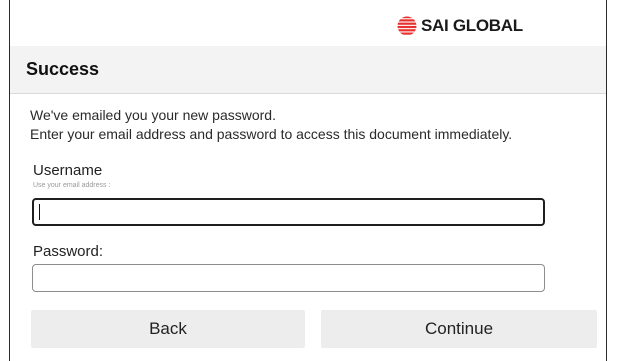 The height and width of the screenshot is (361, 618). What do you see at coordinates (407, 25) in the screenshot?
I see `globe-stripes-icon` at bounding box center [407, 25].